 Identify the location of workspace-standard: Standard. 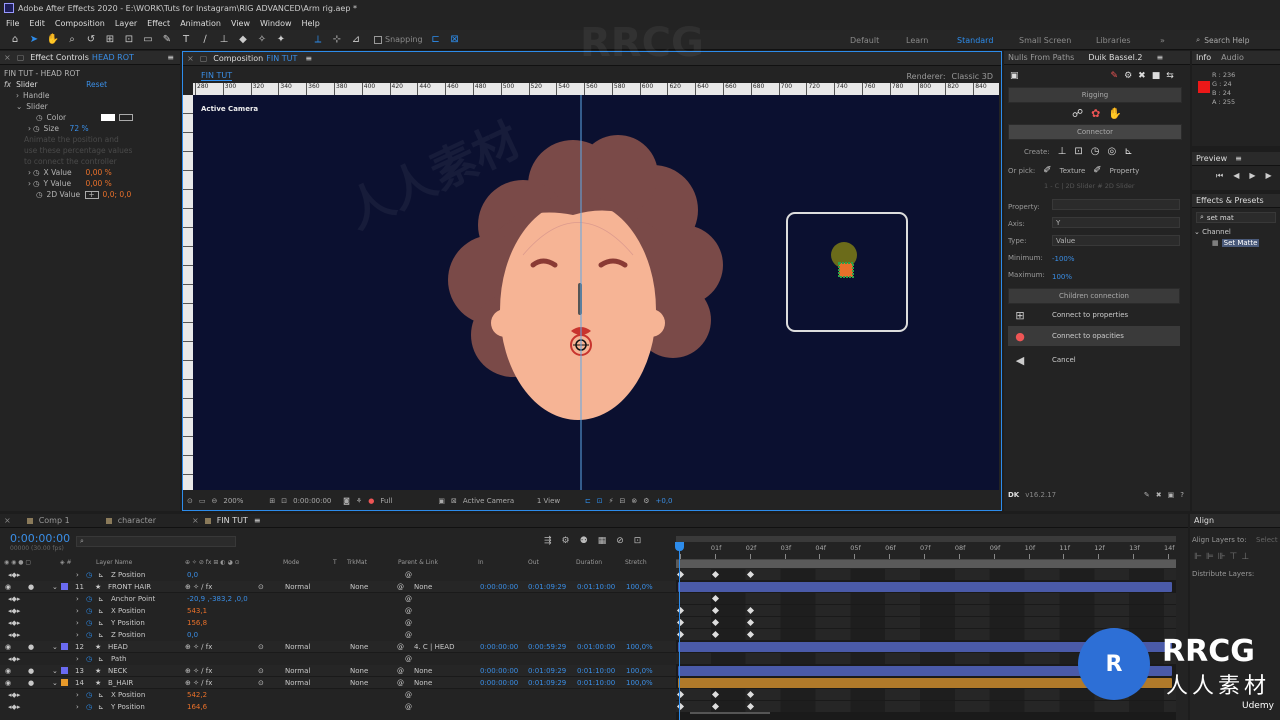
(975, 40).